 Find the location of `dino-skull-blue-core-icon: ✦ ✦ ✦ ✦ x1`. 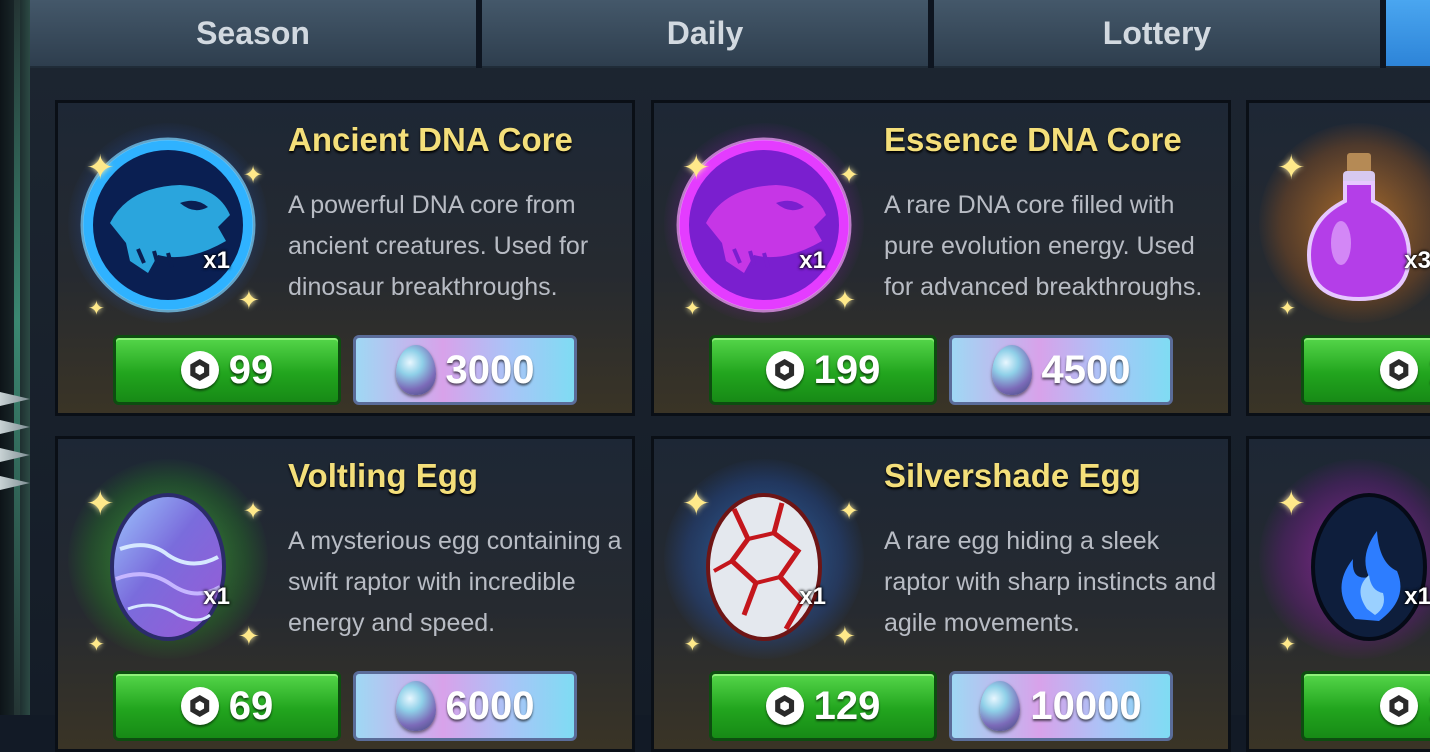

dino-skull-blue-core-icon: ✦ ✦ ✦ ✦ x1 is located at coordinates (168, 223).